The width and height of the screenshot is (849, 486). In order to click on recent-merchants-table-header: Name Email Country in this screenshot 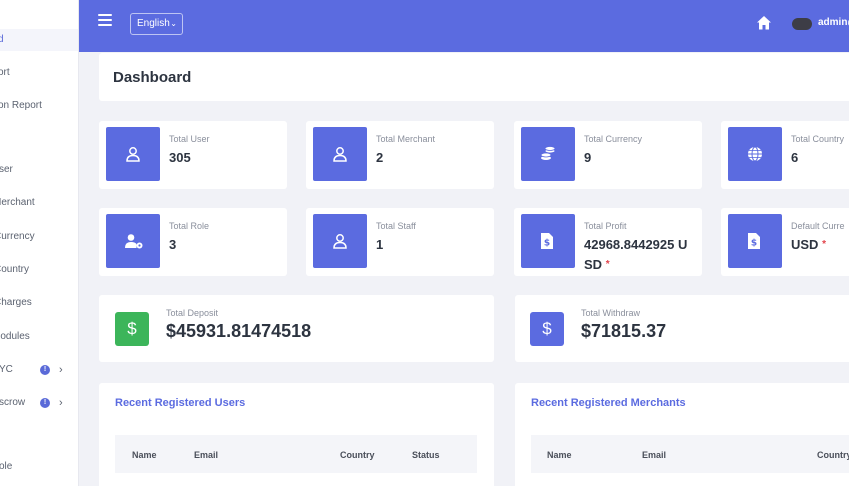, I will do `click(690, 454)`.